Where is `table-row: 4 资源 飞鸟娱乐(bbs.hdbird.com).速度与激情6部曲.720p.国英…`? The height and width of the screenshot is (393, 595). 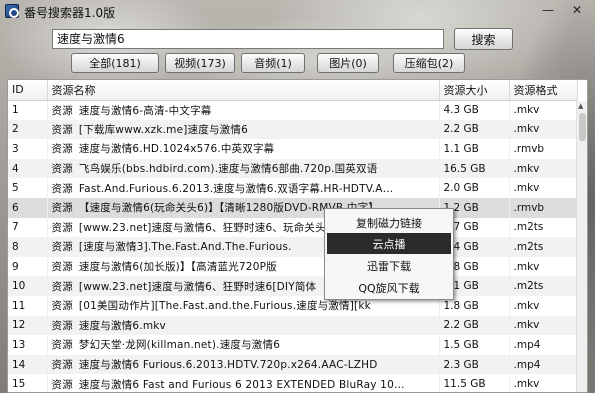
table-row: 4 资源 飞鸟娱乐(bbs.hdbird.com).速度与激情6部曲.720p.国英… is located at coordinates (293, 168).